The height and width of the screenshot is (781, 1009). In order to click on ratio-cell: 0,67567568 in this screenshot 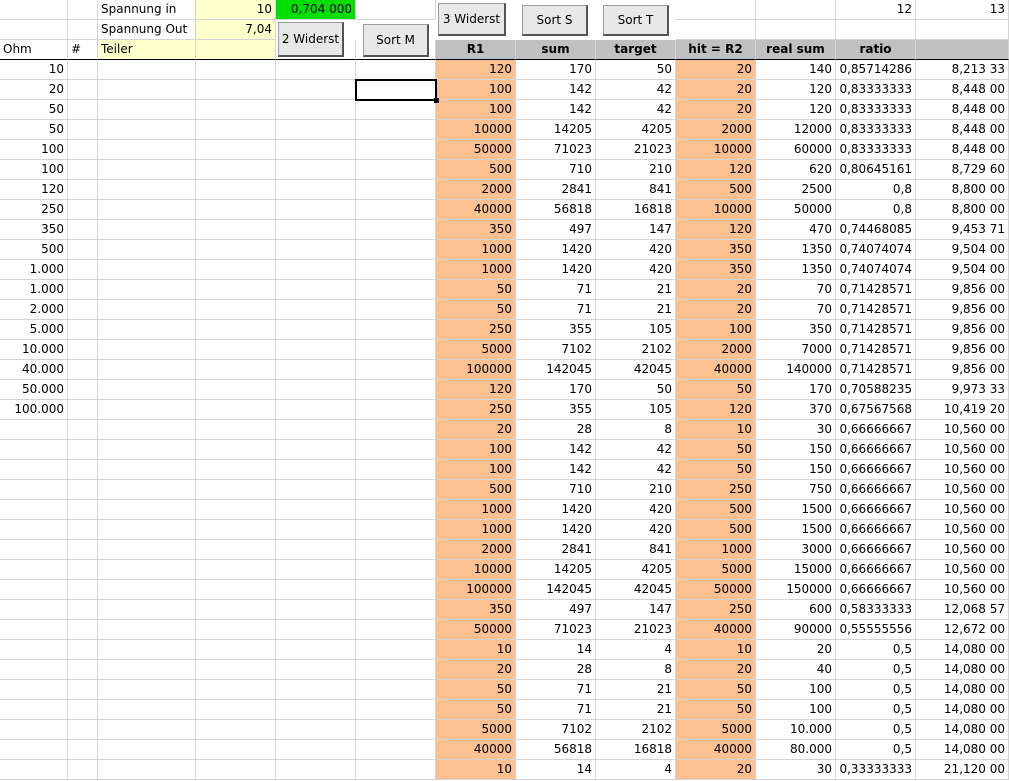, I will do `click(876, 410)`.